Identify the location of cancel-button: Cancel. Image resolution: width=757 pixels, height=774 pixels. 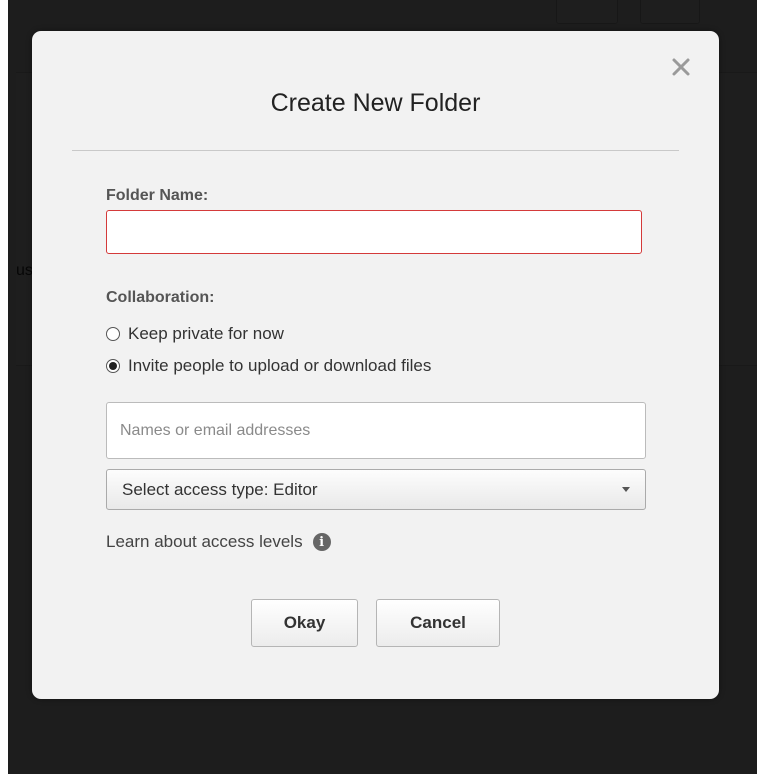
(438, 623).